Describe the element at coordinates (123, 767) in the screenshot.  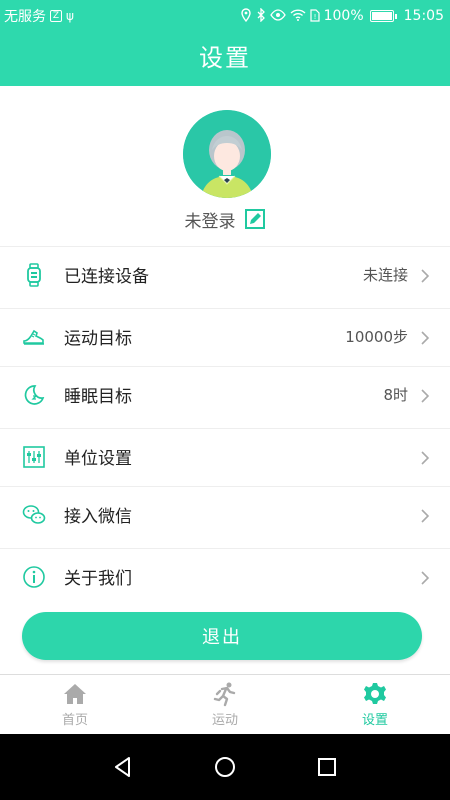
I see `back-icon` at that location.